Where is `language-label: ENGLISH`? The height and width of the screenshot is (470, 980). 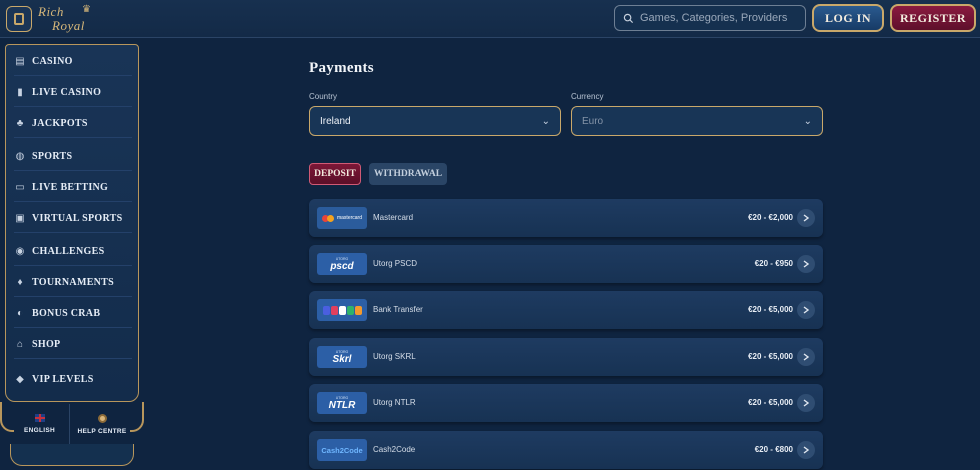 language-label: ENGLISH is located at coordinates (39, 430).